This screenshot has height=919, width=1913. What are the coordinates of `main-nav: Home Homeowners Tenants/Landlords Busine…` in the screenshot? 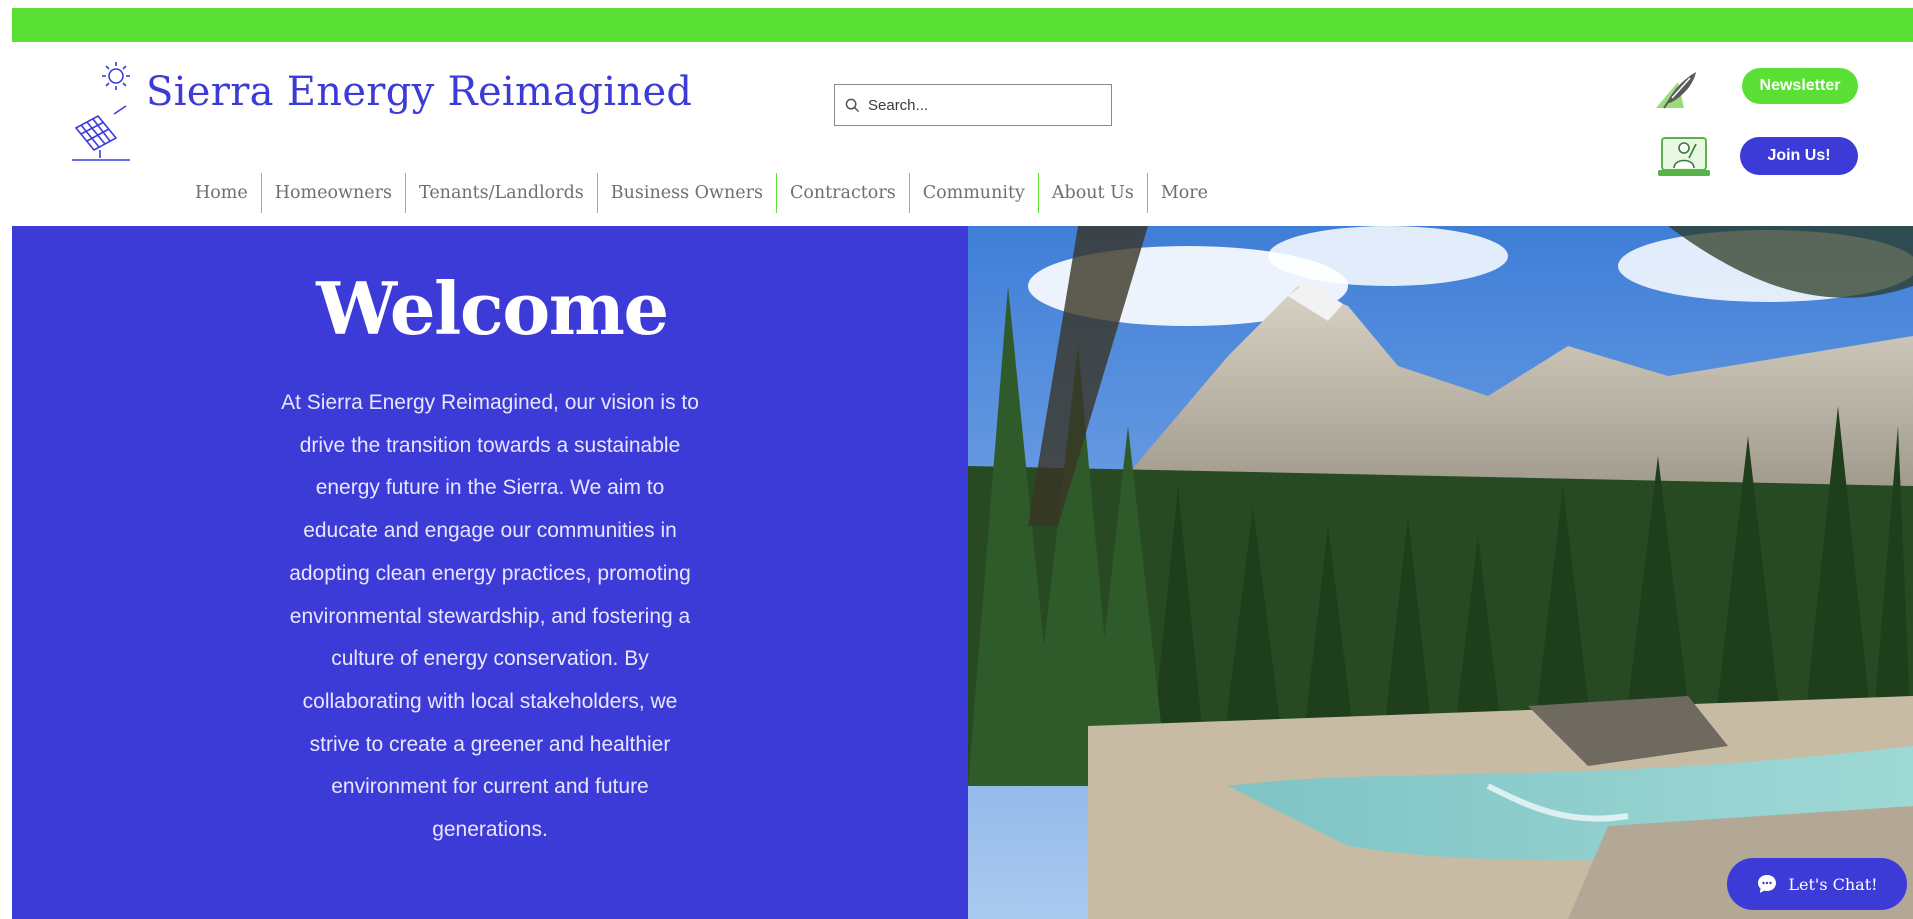 It's located at (701, 193).